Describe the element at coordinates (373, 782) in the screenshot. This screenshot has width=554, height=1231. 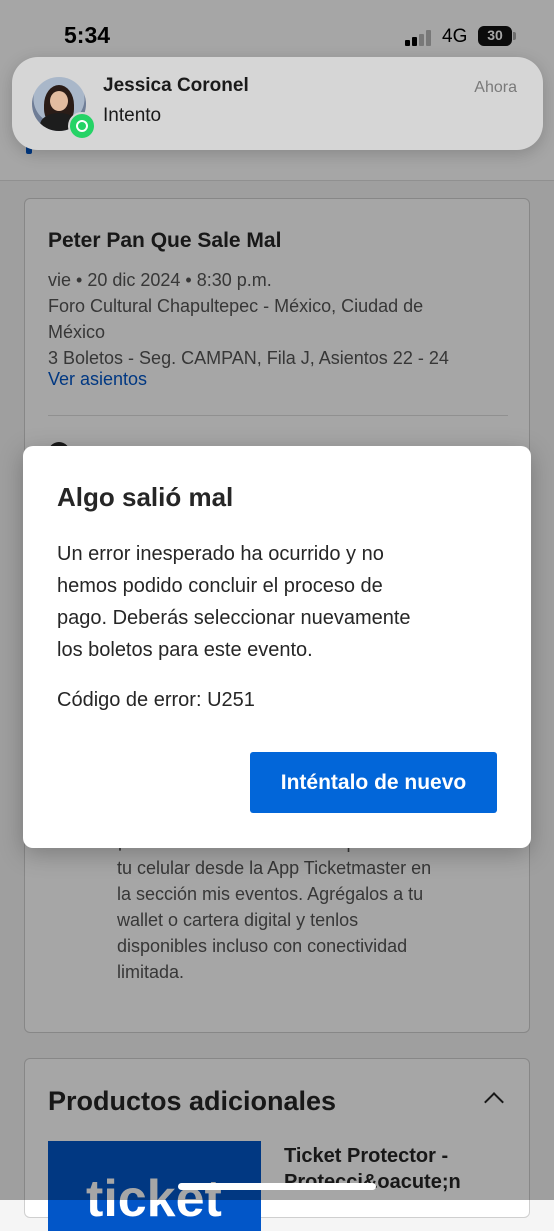
I see `retry-button: Inténtalo de nuevo` at that location.